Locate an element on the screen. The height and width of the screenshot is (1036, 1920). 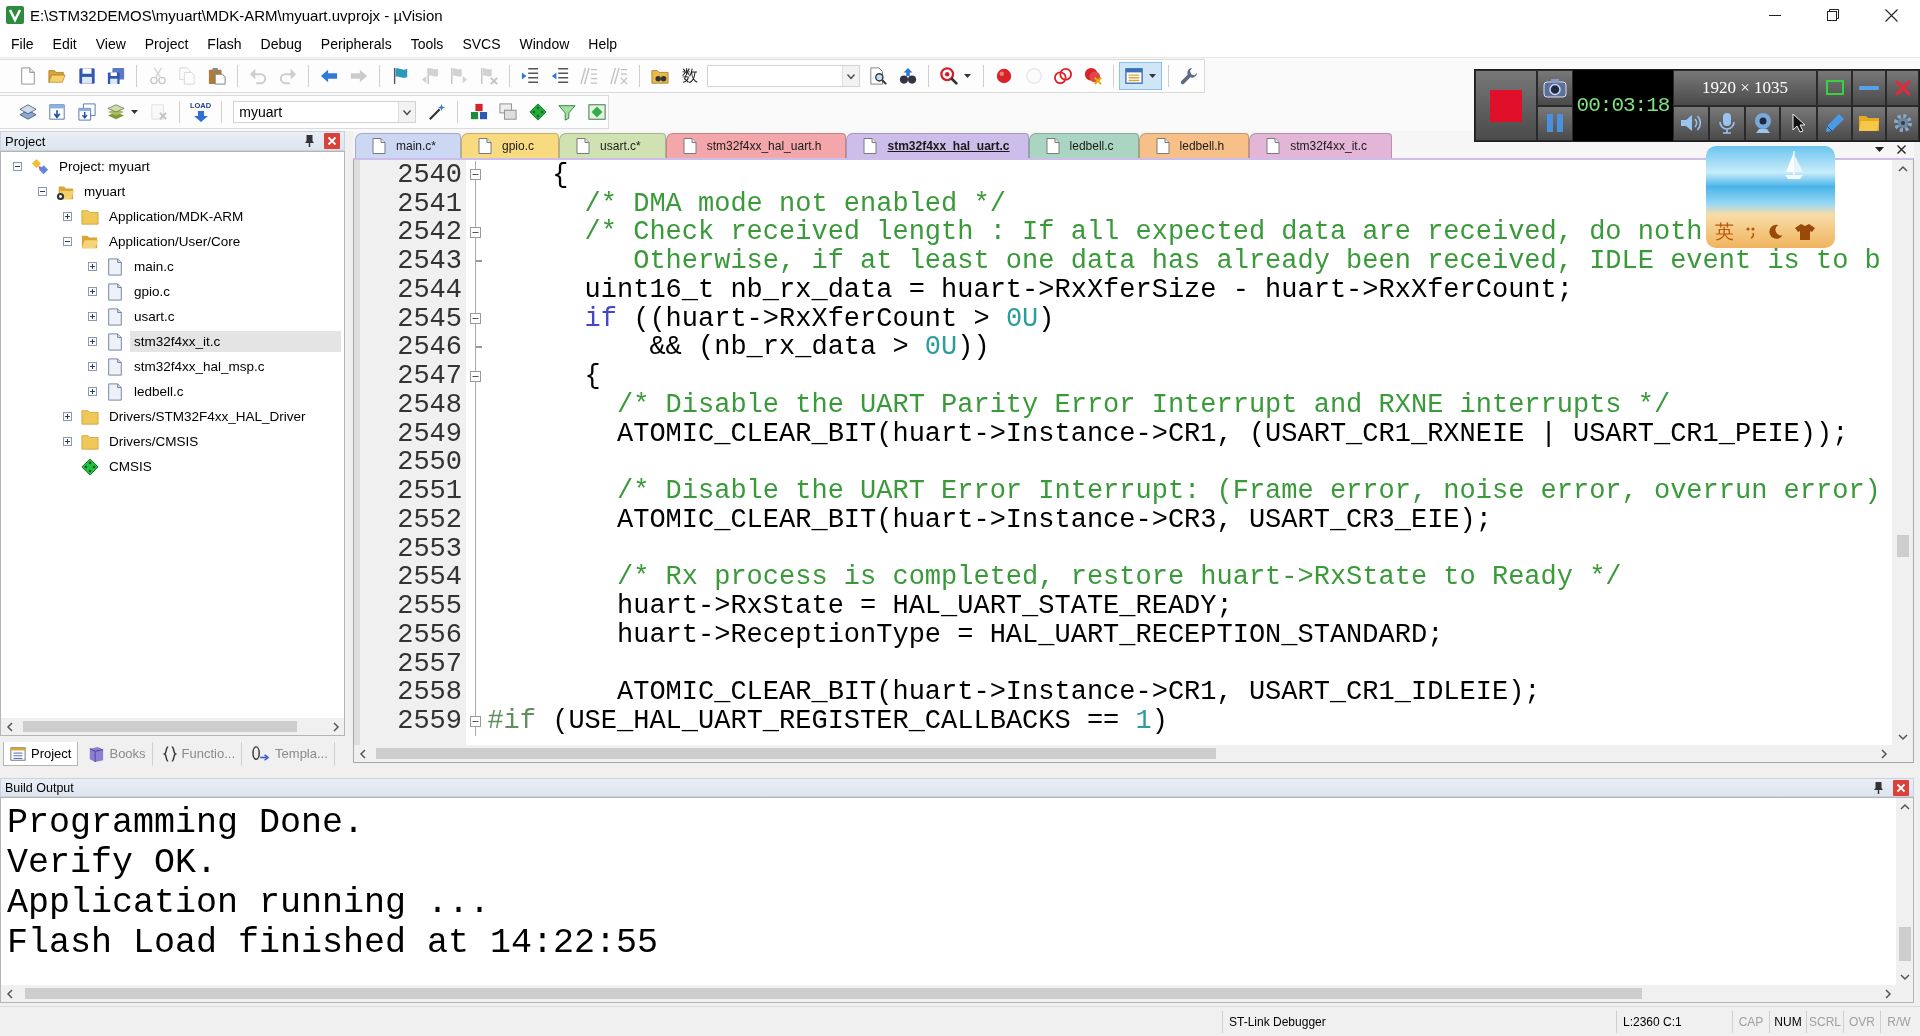
tree-item: stm32f4xx_hal_msp.c is located at coordinates (199, 366).